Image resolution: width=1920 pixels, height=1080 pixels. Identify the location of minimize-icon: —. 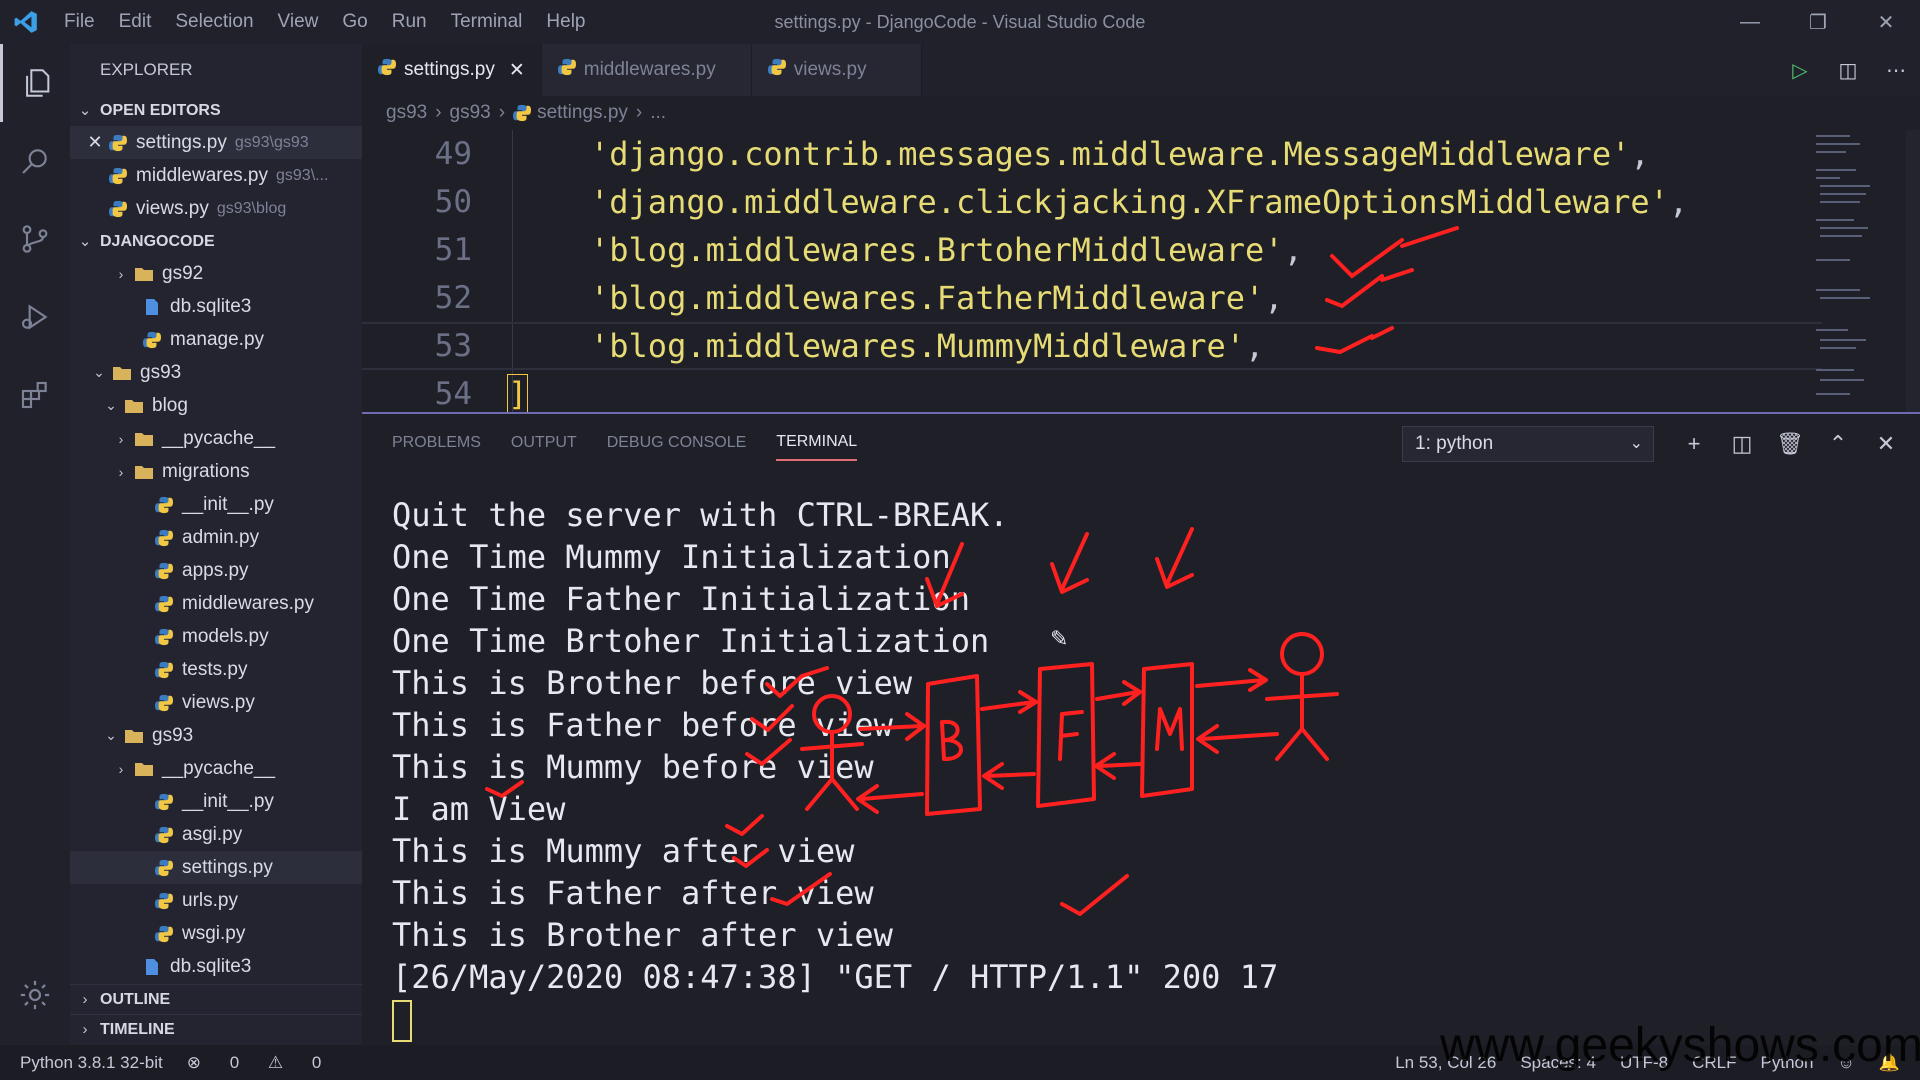
(1750, 22).